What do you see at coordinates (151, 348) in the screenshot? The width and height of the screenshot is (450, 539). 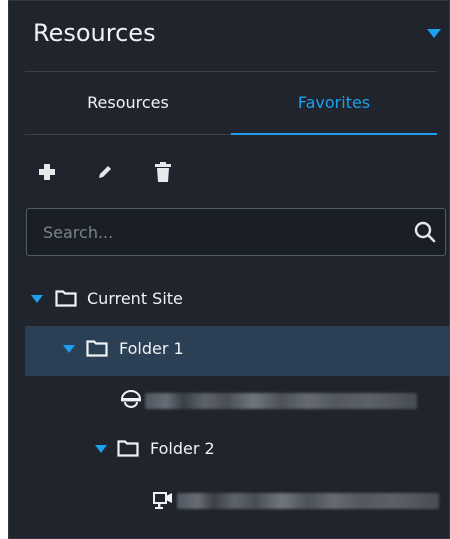 I see `tree-label: Folder 1` at bounding box center [151, 348].